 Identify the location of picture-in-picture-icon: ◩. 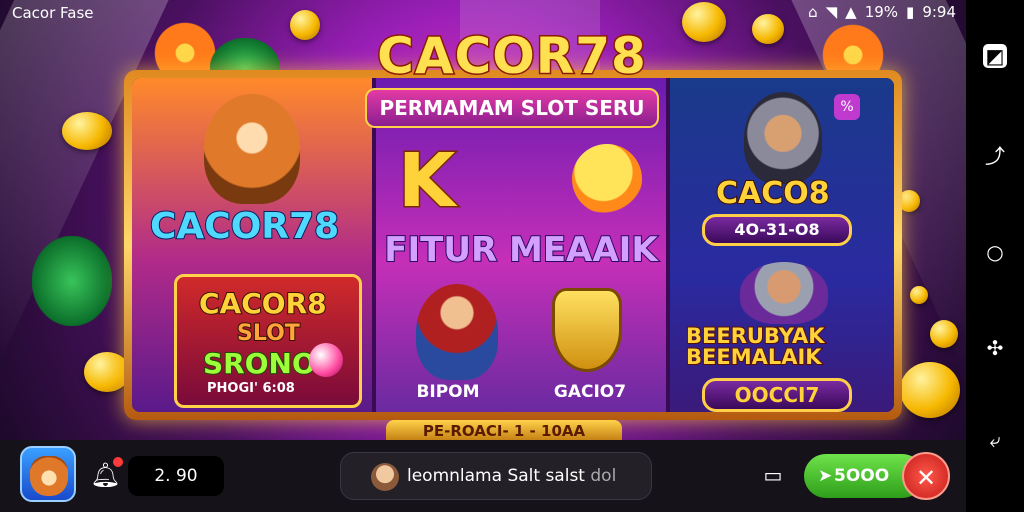
(995, 56).